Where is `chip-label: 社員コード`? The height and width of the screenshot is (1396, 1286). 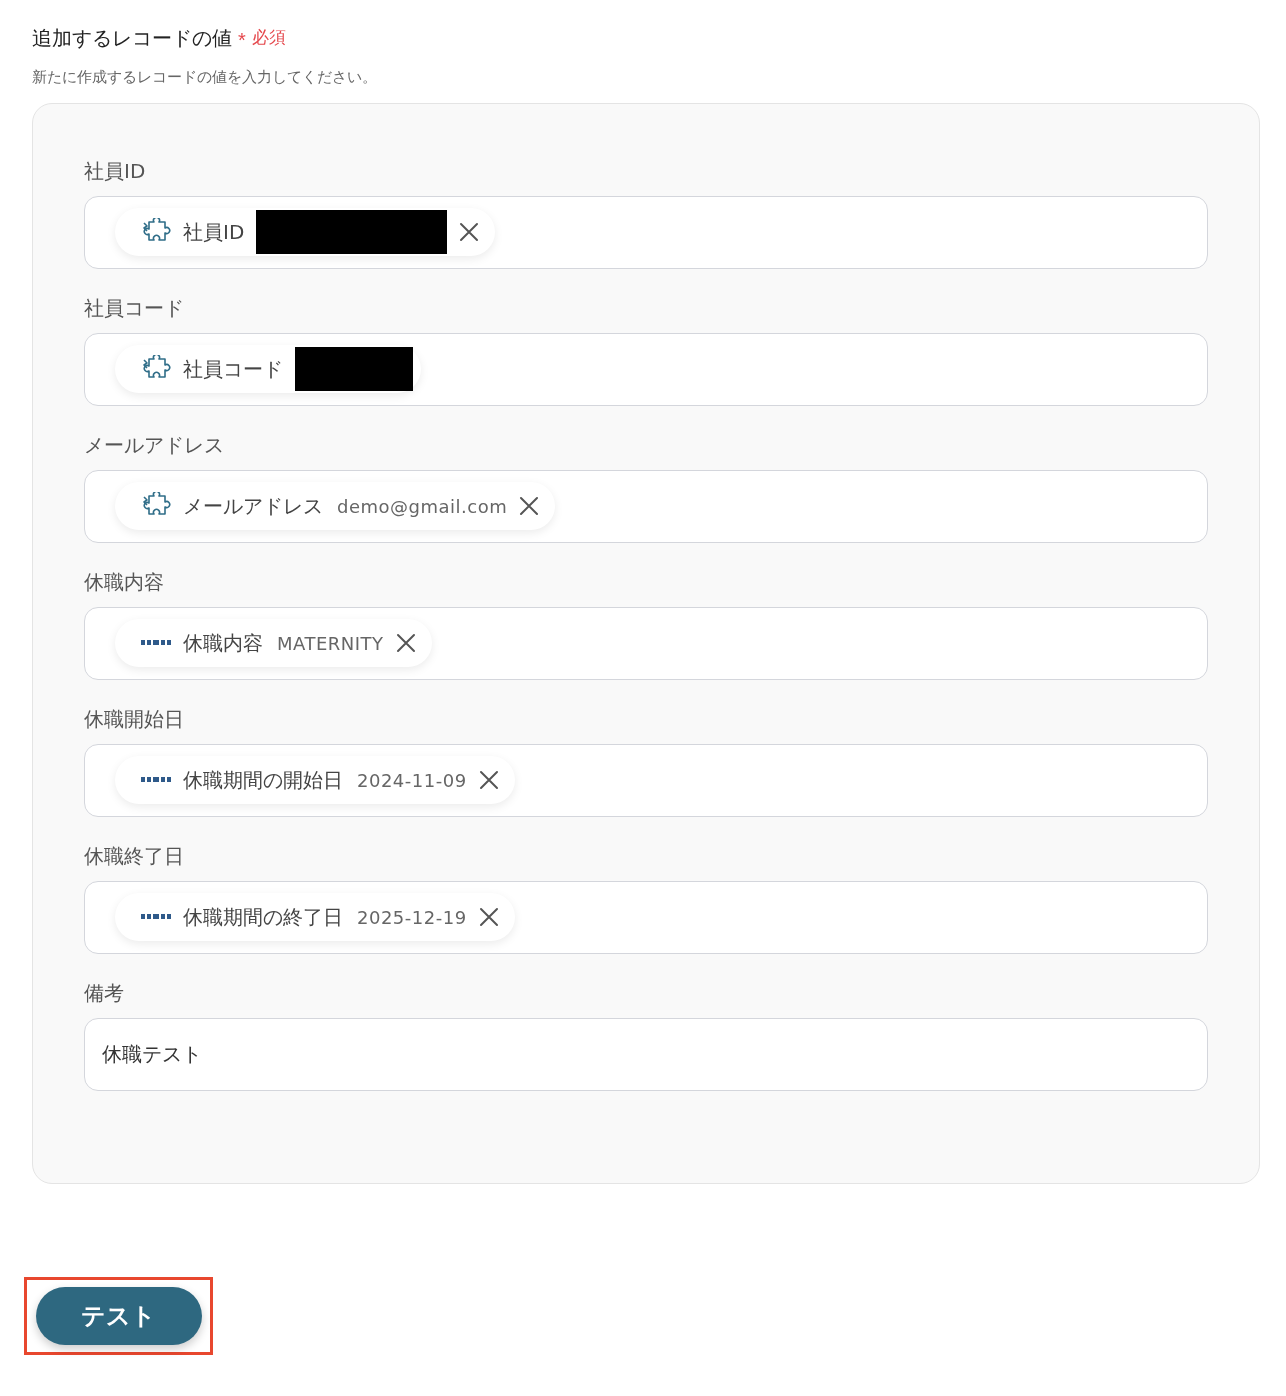
chip-label: 社員コード is located at coordinates (233, 369).